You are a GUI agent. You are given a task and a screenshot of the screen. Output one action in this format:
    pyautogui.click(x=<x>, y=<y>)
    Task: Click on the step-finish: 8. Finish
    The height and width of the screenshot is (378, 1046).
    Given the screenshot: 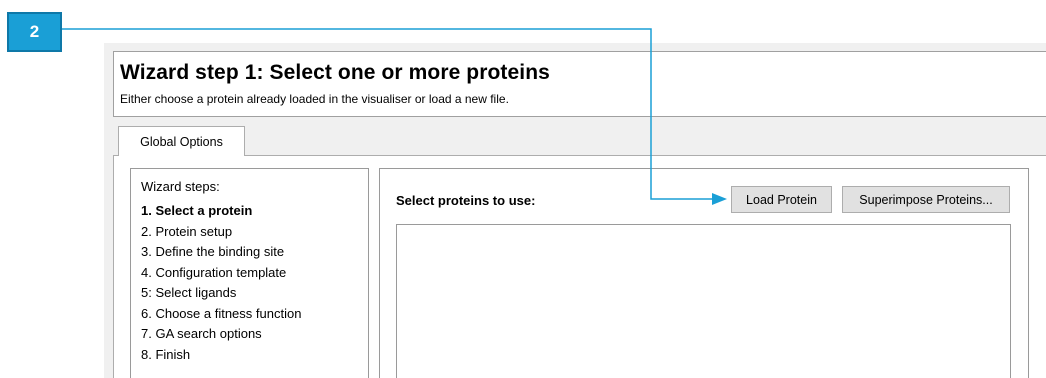 What is the action you would take?
    pyautogui.click(x=166, y=354)
    